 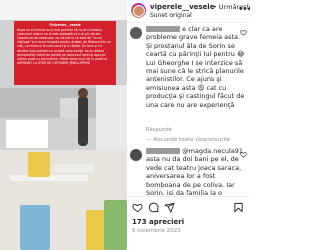 I want to click on share-icon, so click(x=169, y=207).